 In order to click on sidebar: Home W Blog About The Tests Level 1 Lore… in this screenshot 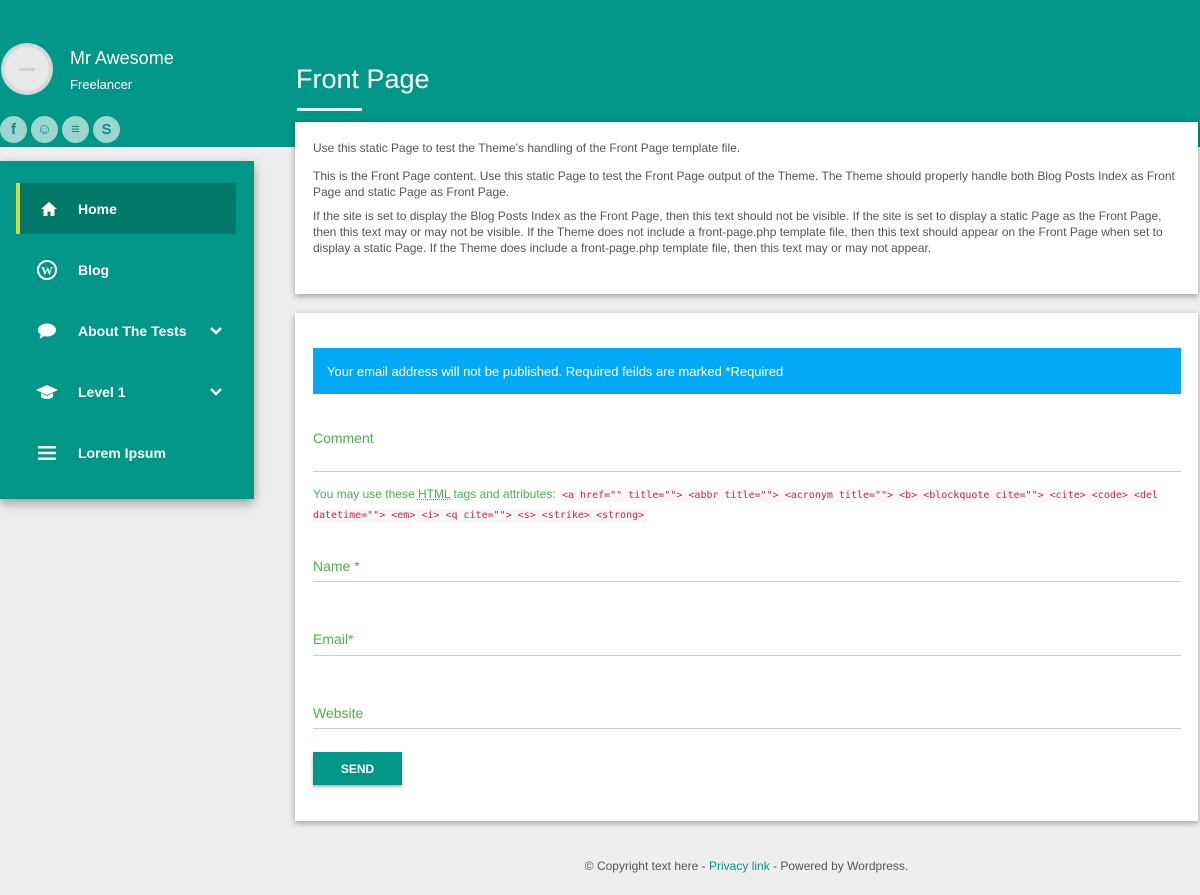, I will do `click(127, 330)`.